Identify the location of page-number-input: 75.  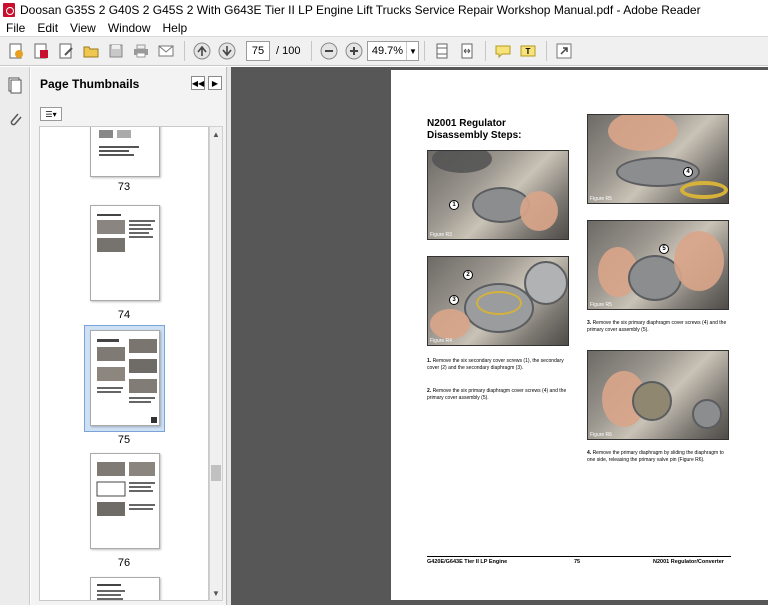
(258, 51).